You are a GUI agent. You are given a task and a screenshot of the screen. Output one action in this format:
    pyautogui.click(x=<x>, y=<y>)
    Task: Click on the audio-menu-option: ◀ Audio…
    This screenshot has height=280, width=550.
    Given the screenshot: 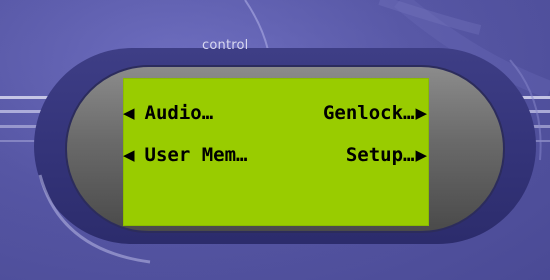 What is the action you would take?
    pyautogui.click(x=168, y=113)
    